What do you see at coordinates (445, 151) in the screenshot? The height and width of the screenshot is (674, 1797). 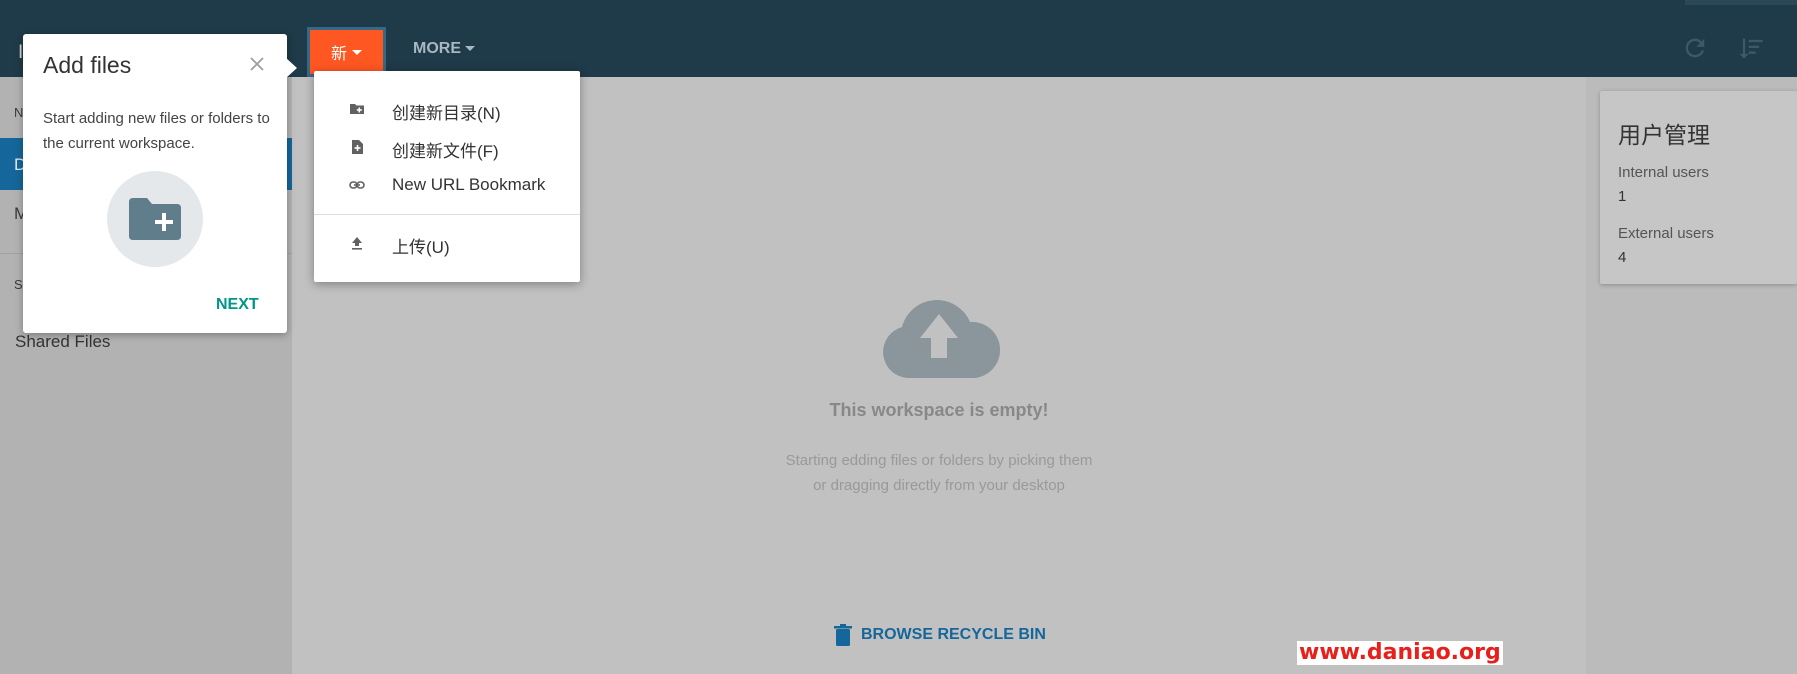 I see `menu-item-create-file-label: 创建新文件(F)` at bounding box center [445, 151].